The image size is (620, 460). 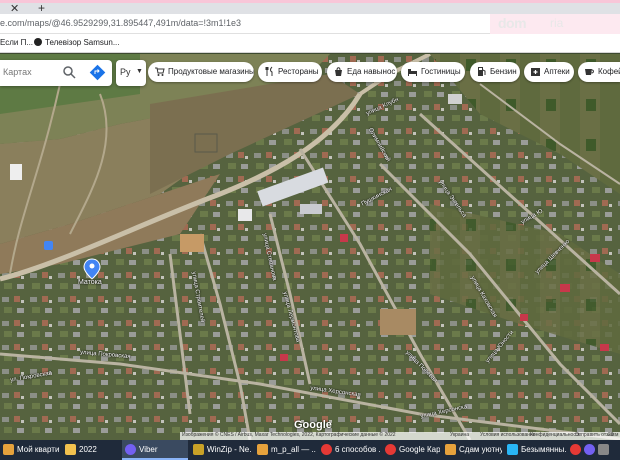 What do you see at coordinates (201, 72) in the screenshot?
I see `chip-groceries: Продуктовые магазины` at bounding box center [201, 72].